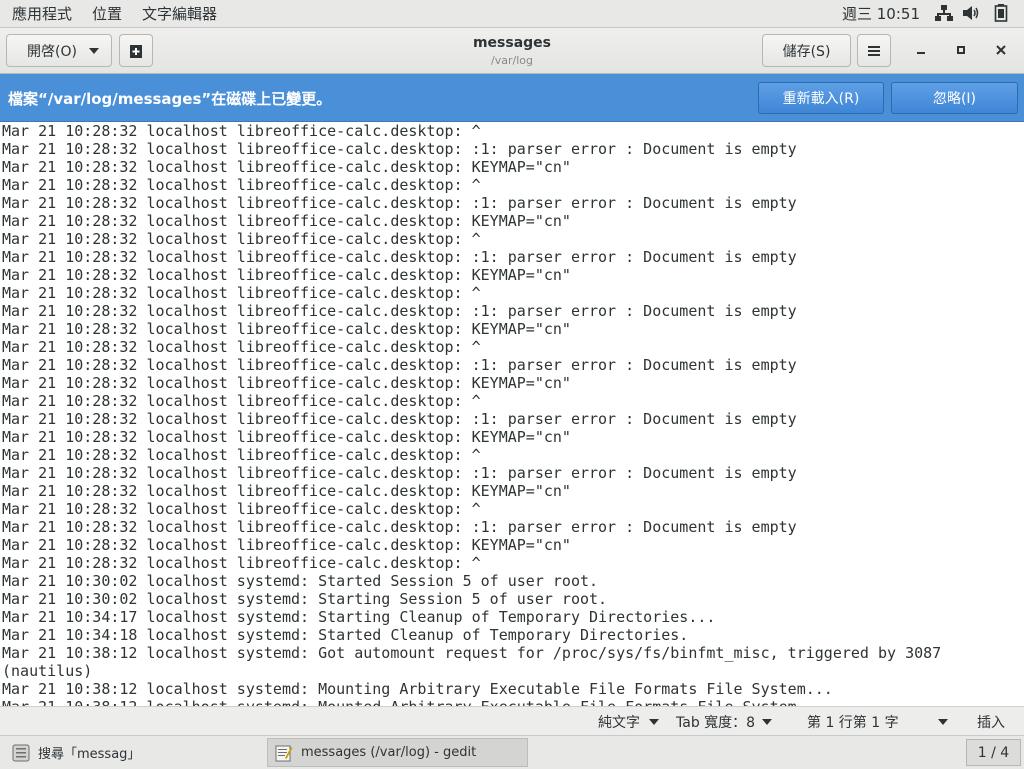 The image size is (1024, 769). I want to click on window-title: messages, so click(512, 43).